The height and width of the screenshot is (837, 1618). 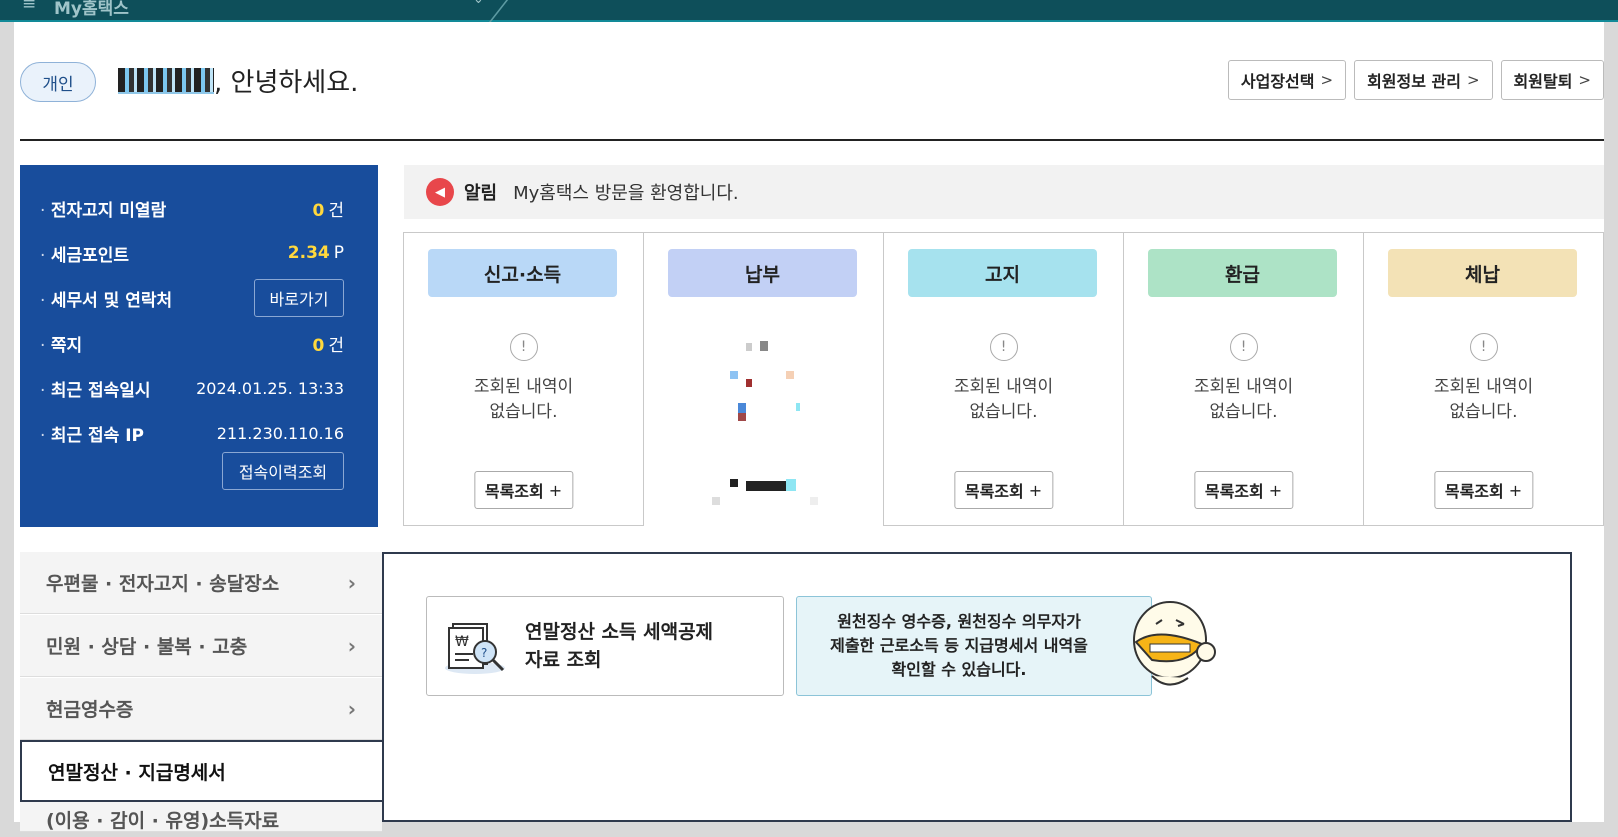 I want to click on member-info-button: 회원정보 관리 >, so click(x=1423, y=80).